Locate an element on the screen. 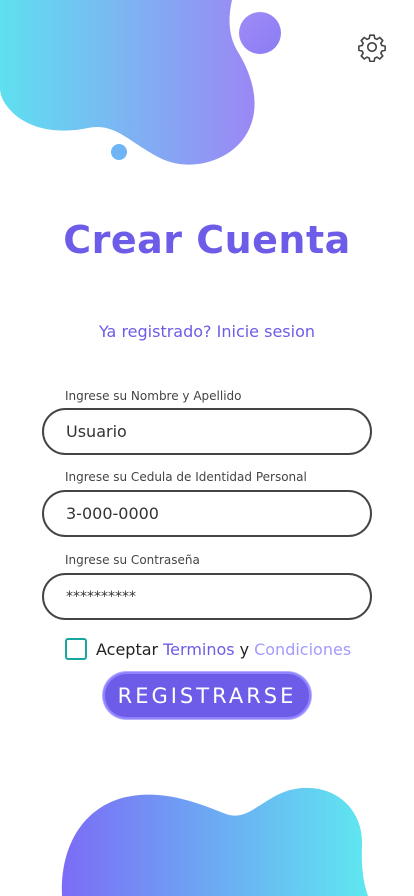 The width and height of the screenshot is (414, 896). terms-conjunction: y is located at coordinates (244, 649).